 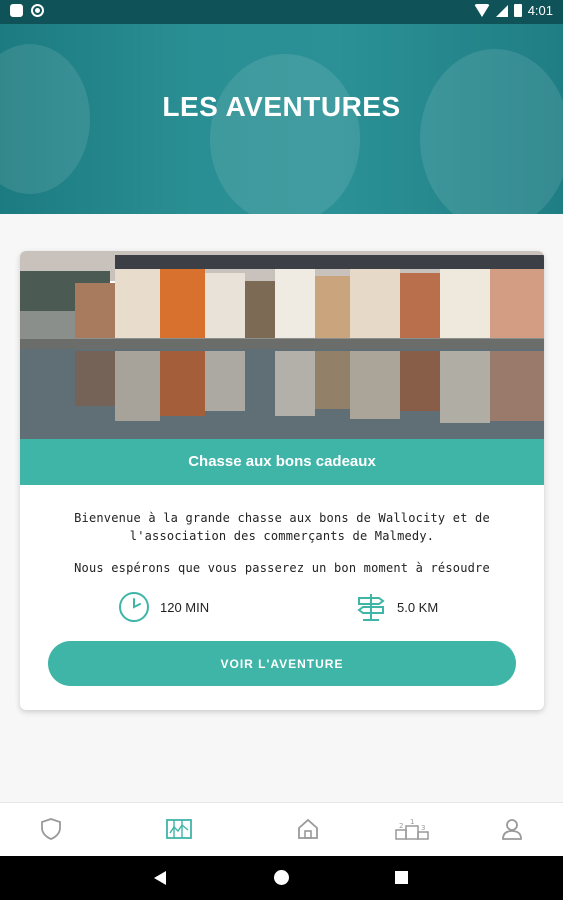 I want to click on bottom-navigation: 2 1 3, so click(x=281, y=829).